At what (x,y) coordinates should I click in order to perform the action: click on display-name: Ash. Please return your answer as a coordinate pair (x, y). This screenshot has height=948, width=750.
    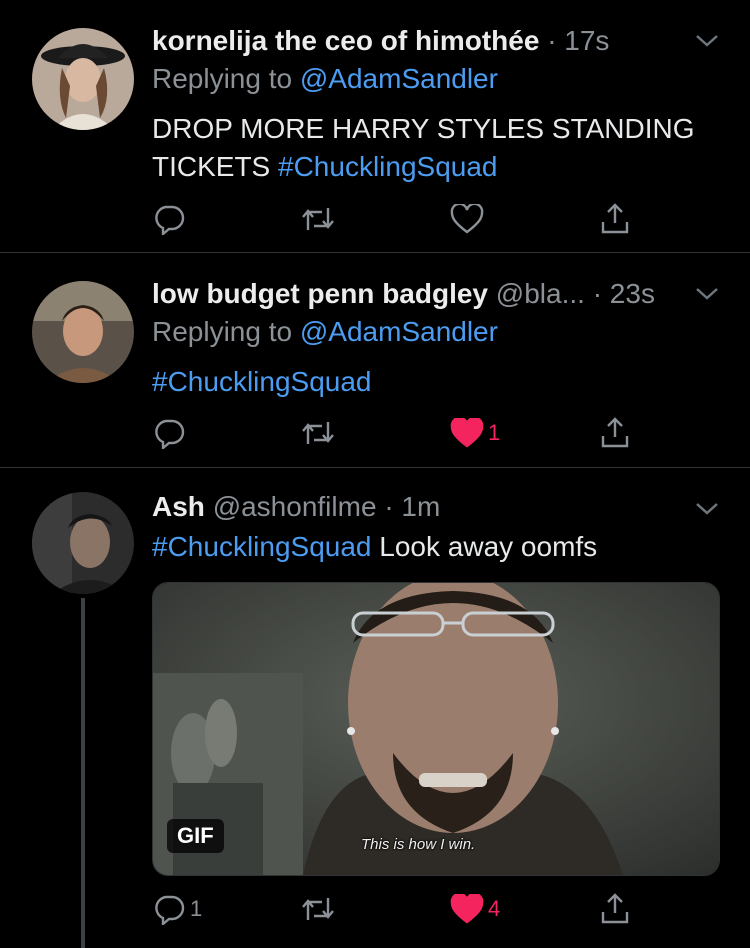
    Looking at the image, I should click on (178, 506).